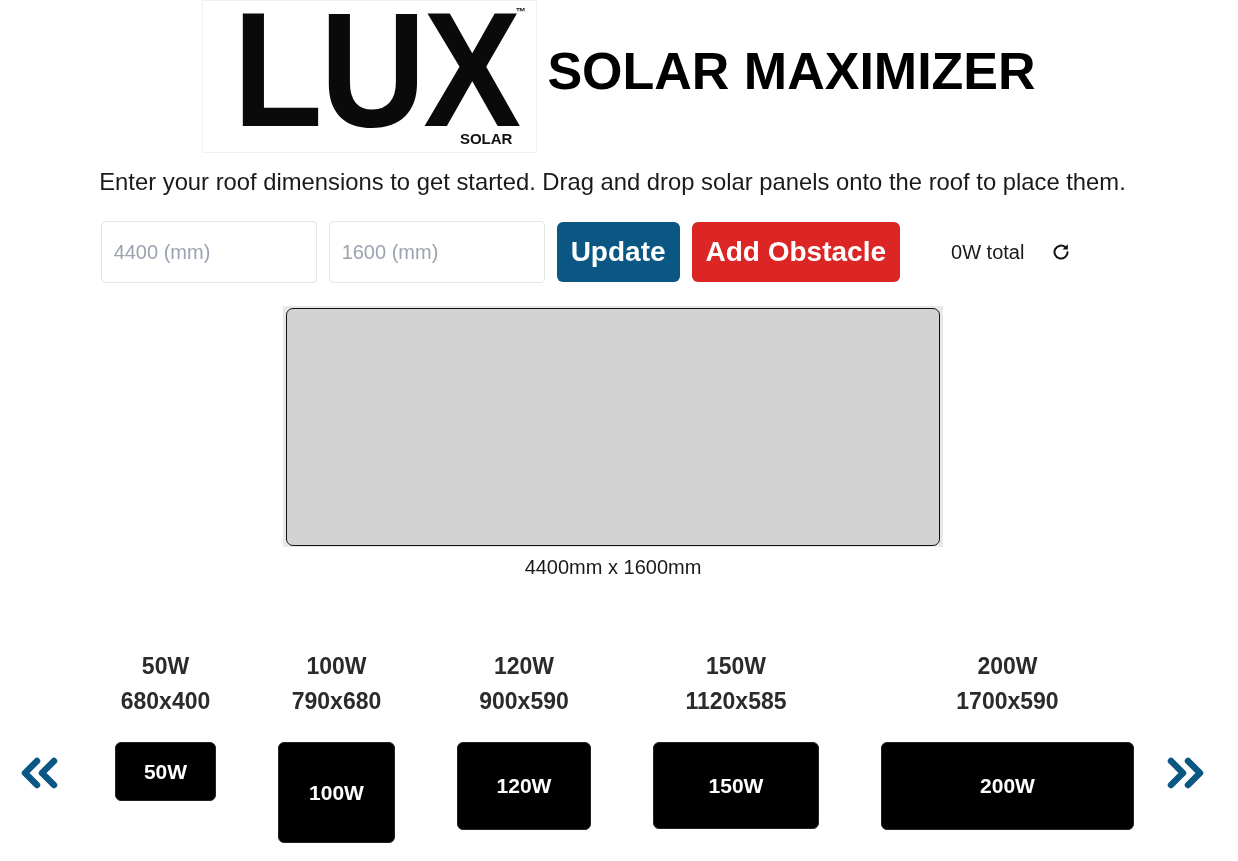 The image size is (1238, 861). Describe the element at coordinates (208, 252) in the screenshot. I see `roof-width-input: 4400 (mm)` at that location.